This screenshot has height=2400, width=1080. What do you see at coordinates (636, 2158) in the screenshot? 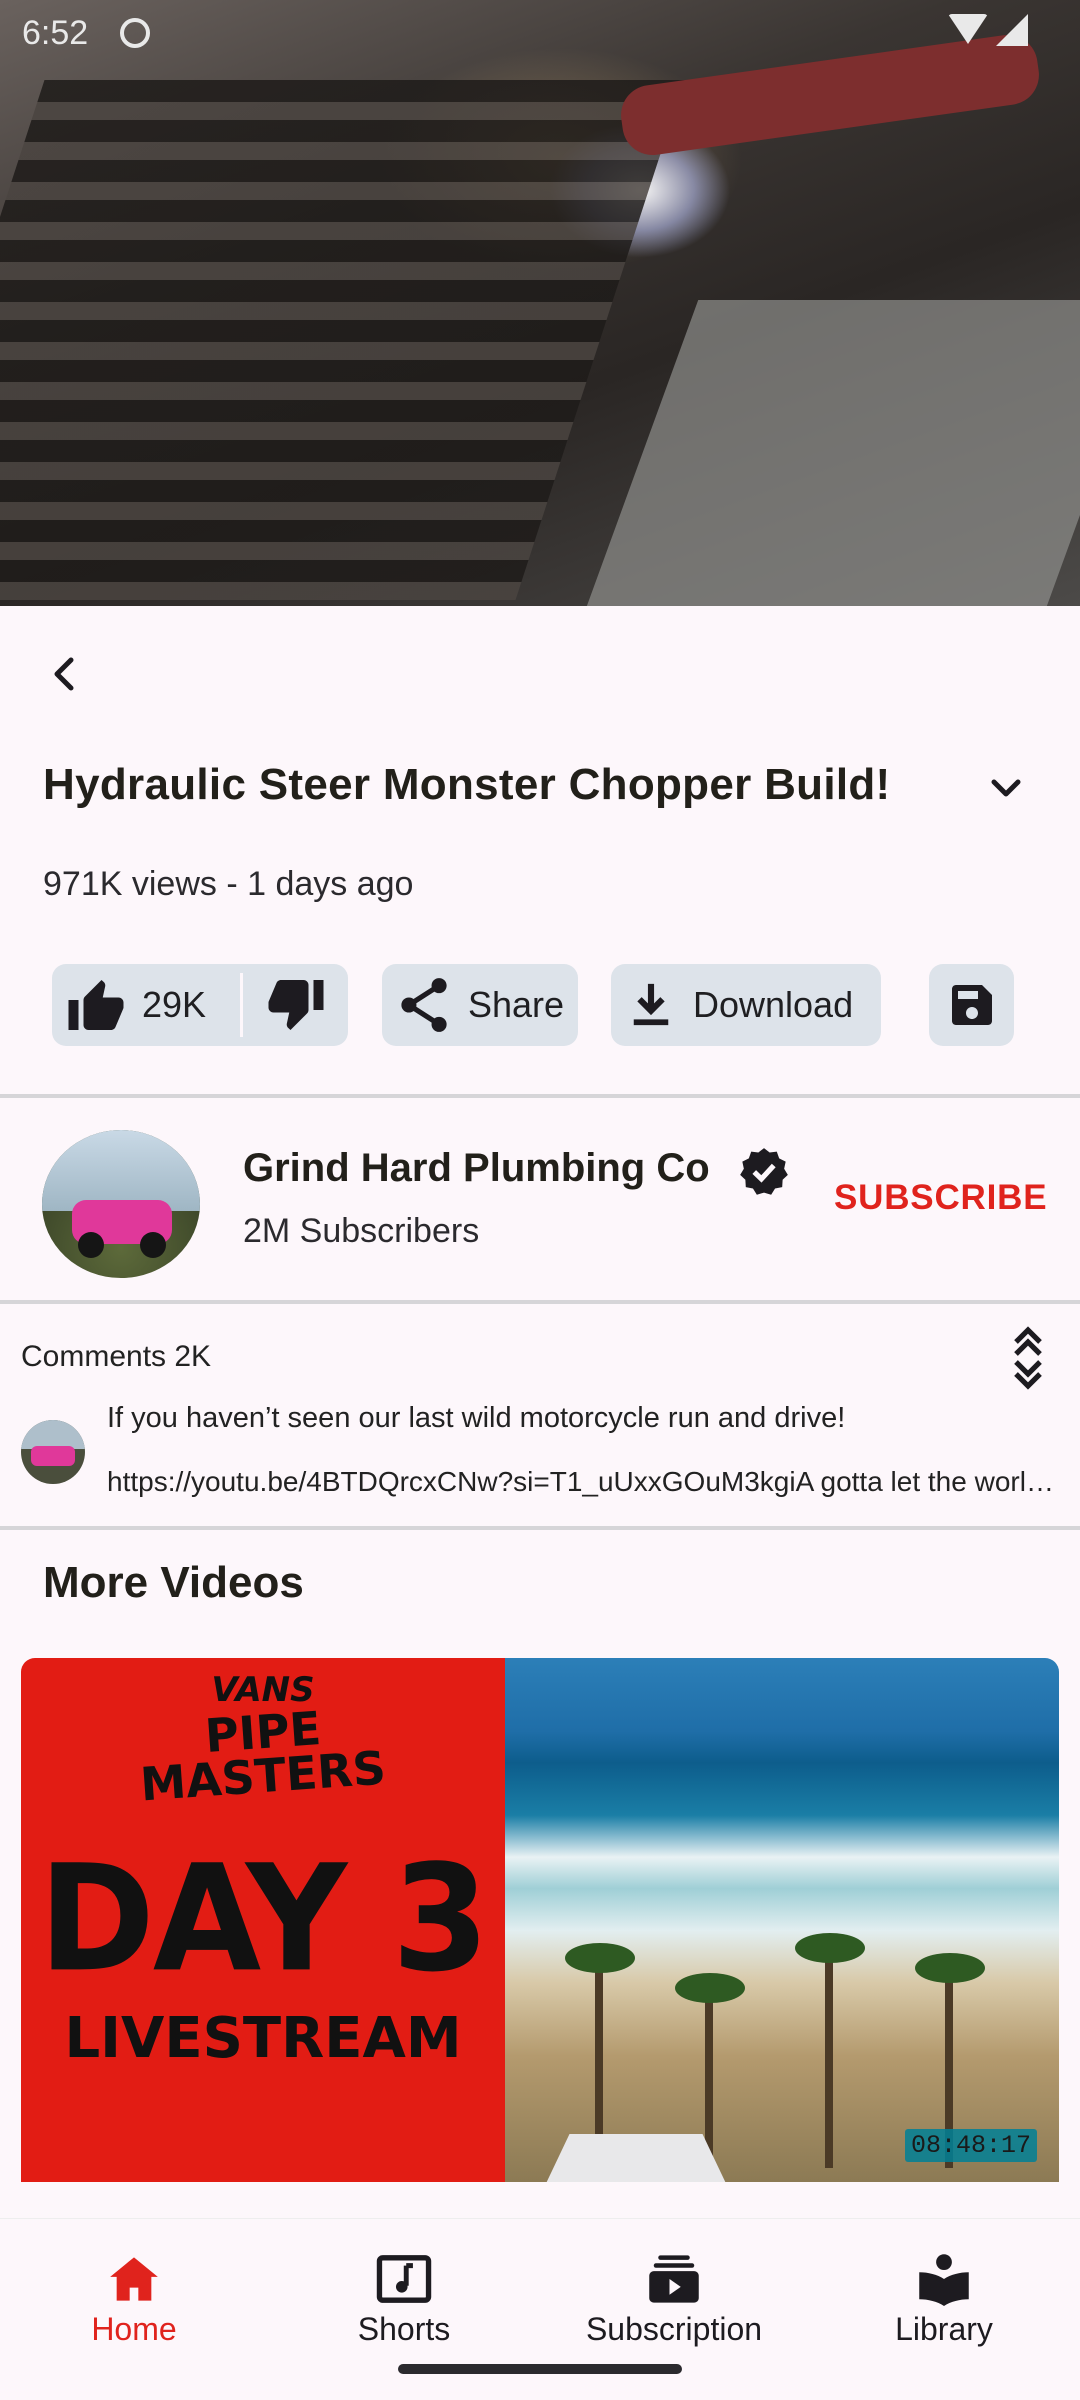
I see `thumbnail-tent` at bounding box center [636, 2158].